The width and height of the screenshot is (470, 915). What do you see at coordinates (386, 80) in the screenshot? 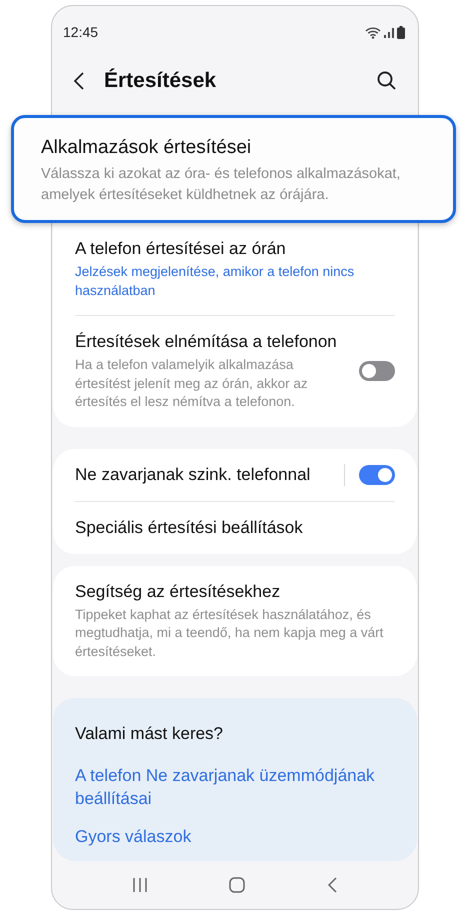
I see `search-icon` at bounding box center [386, 80].